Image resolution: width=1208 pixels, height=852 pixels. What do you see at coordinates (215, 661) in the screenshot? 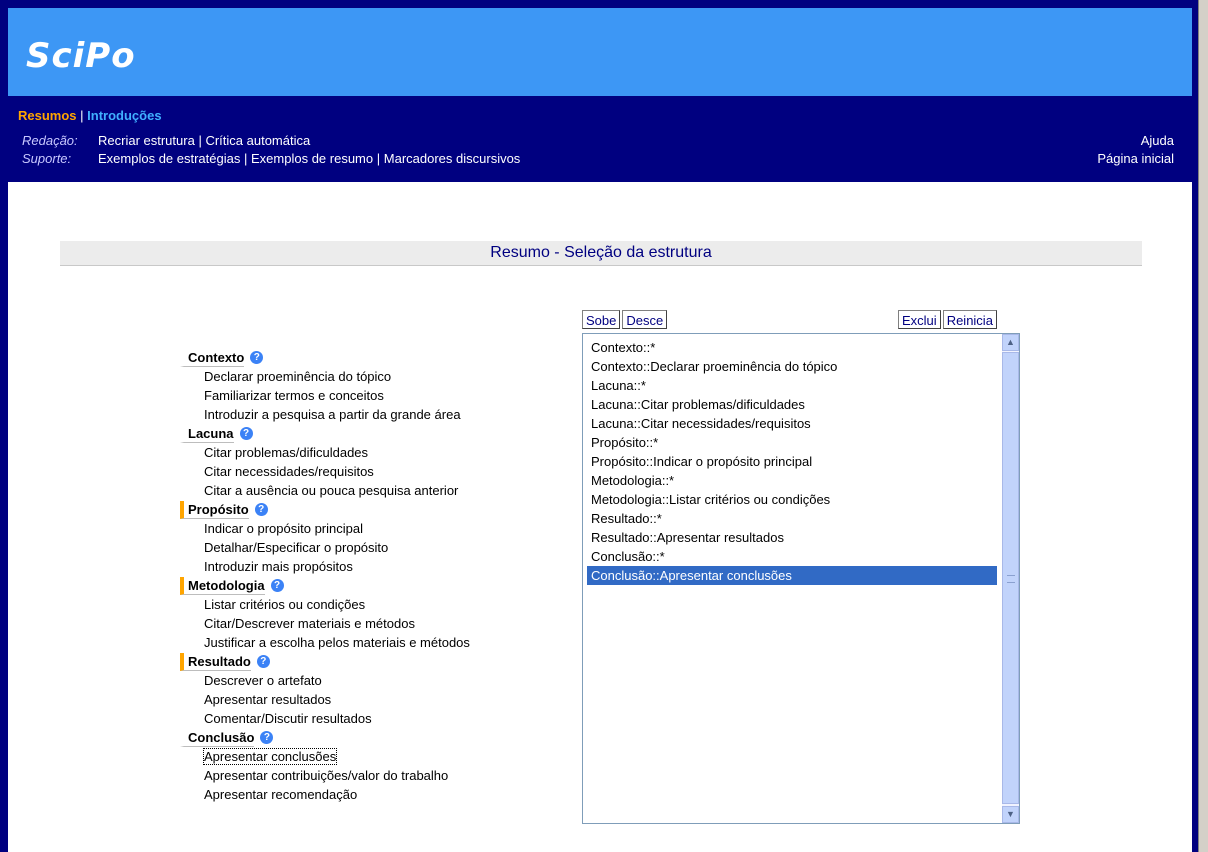
I see `section-title: Resultado` at bounding box center [215, 661].